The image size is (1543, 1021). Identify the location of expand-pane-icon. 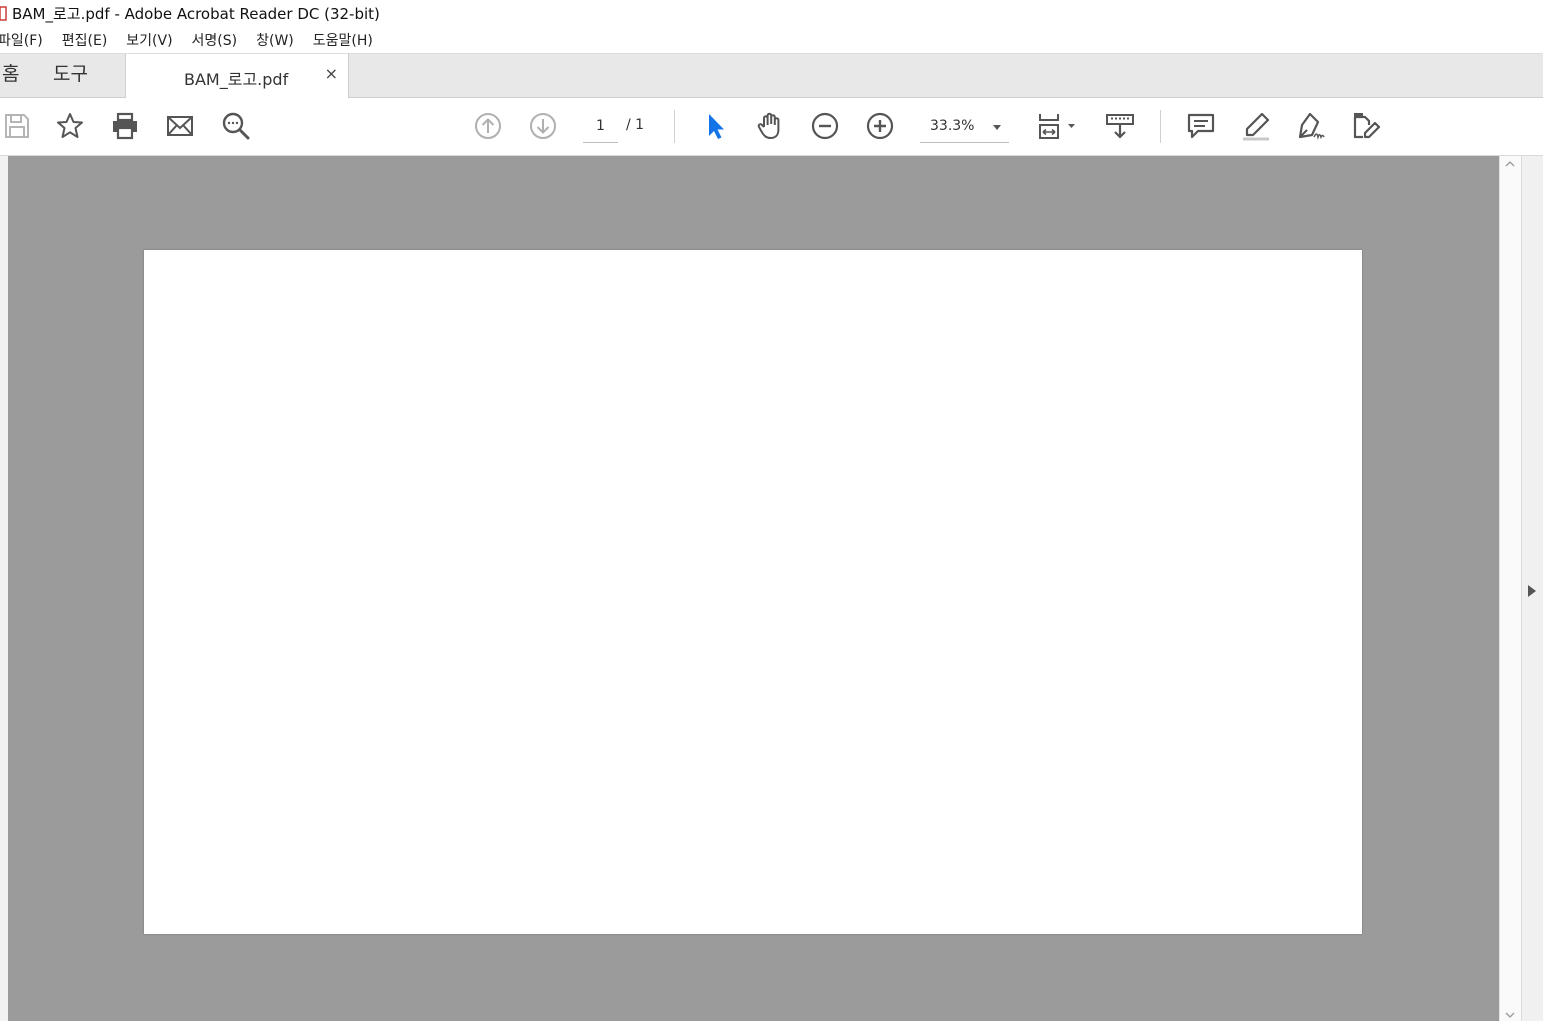
(1532, 591).